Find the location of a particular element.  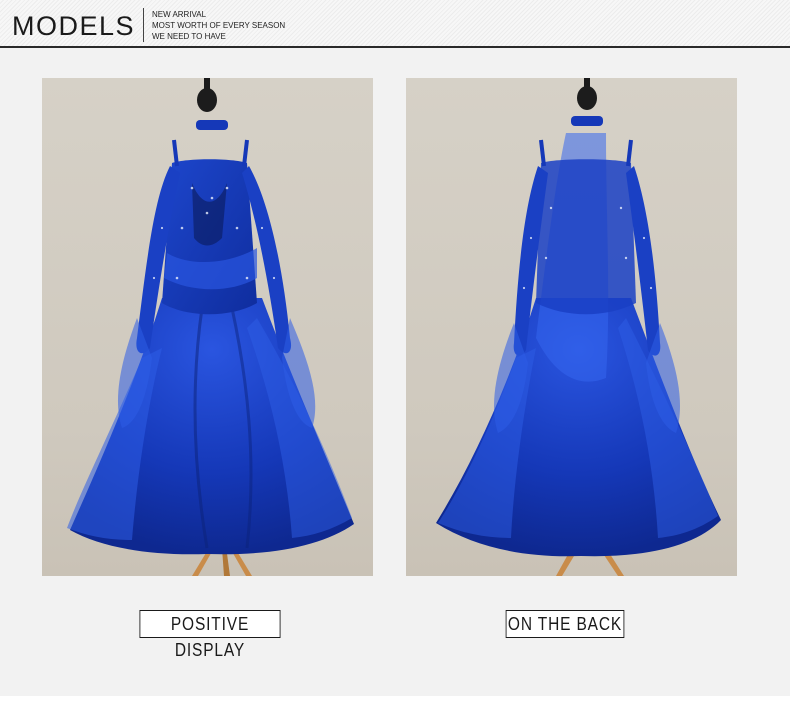

tagline-1: NEW ARRIVAL is located at coordinates (179, 14).